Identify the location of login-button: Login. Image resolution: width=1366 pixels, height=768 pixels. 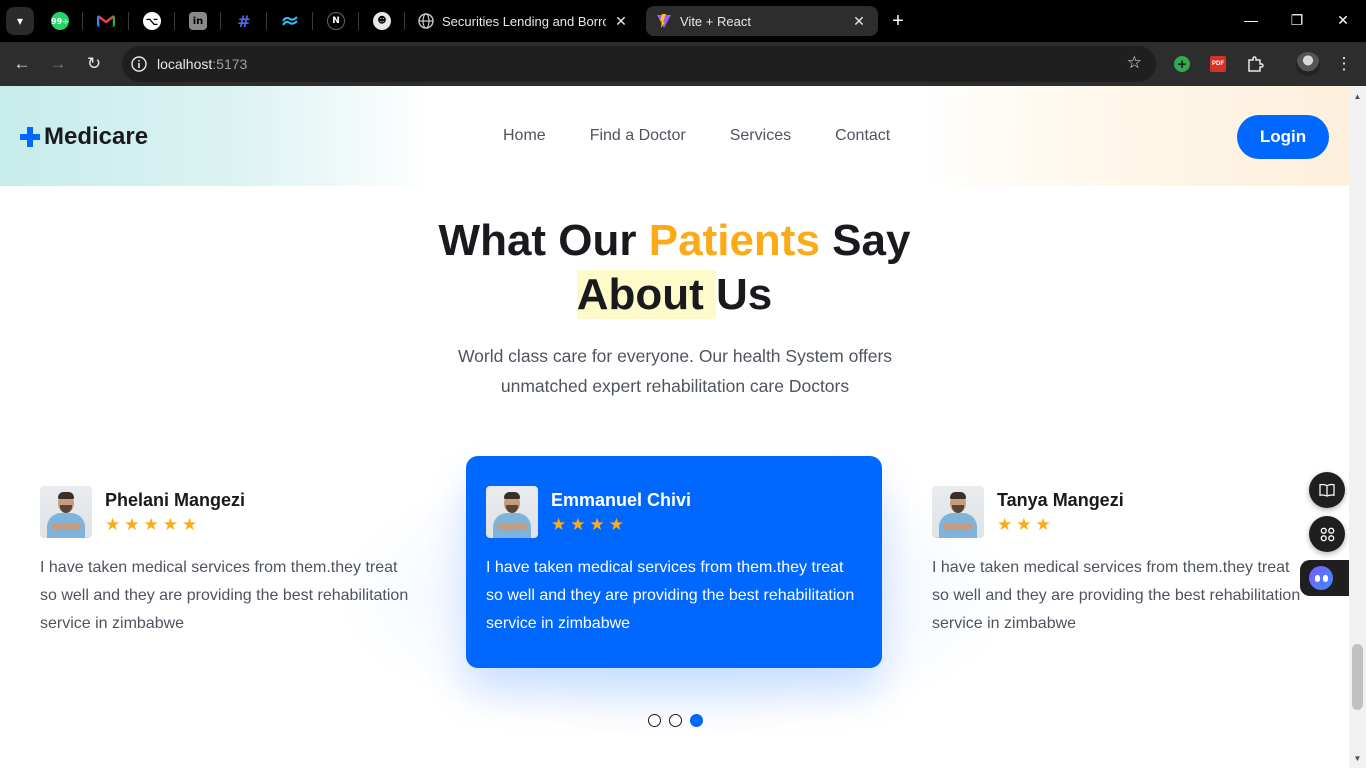
(1283, 137).